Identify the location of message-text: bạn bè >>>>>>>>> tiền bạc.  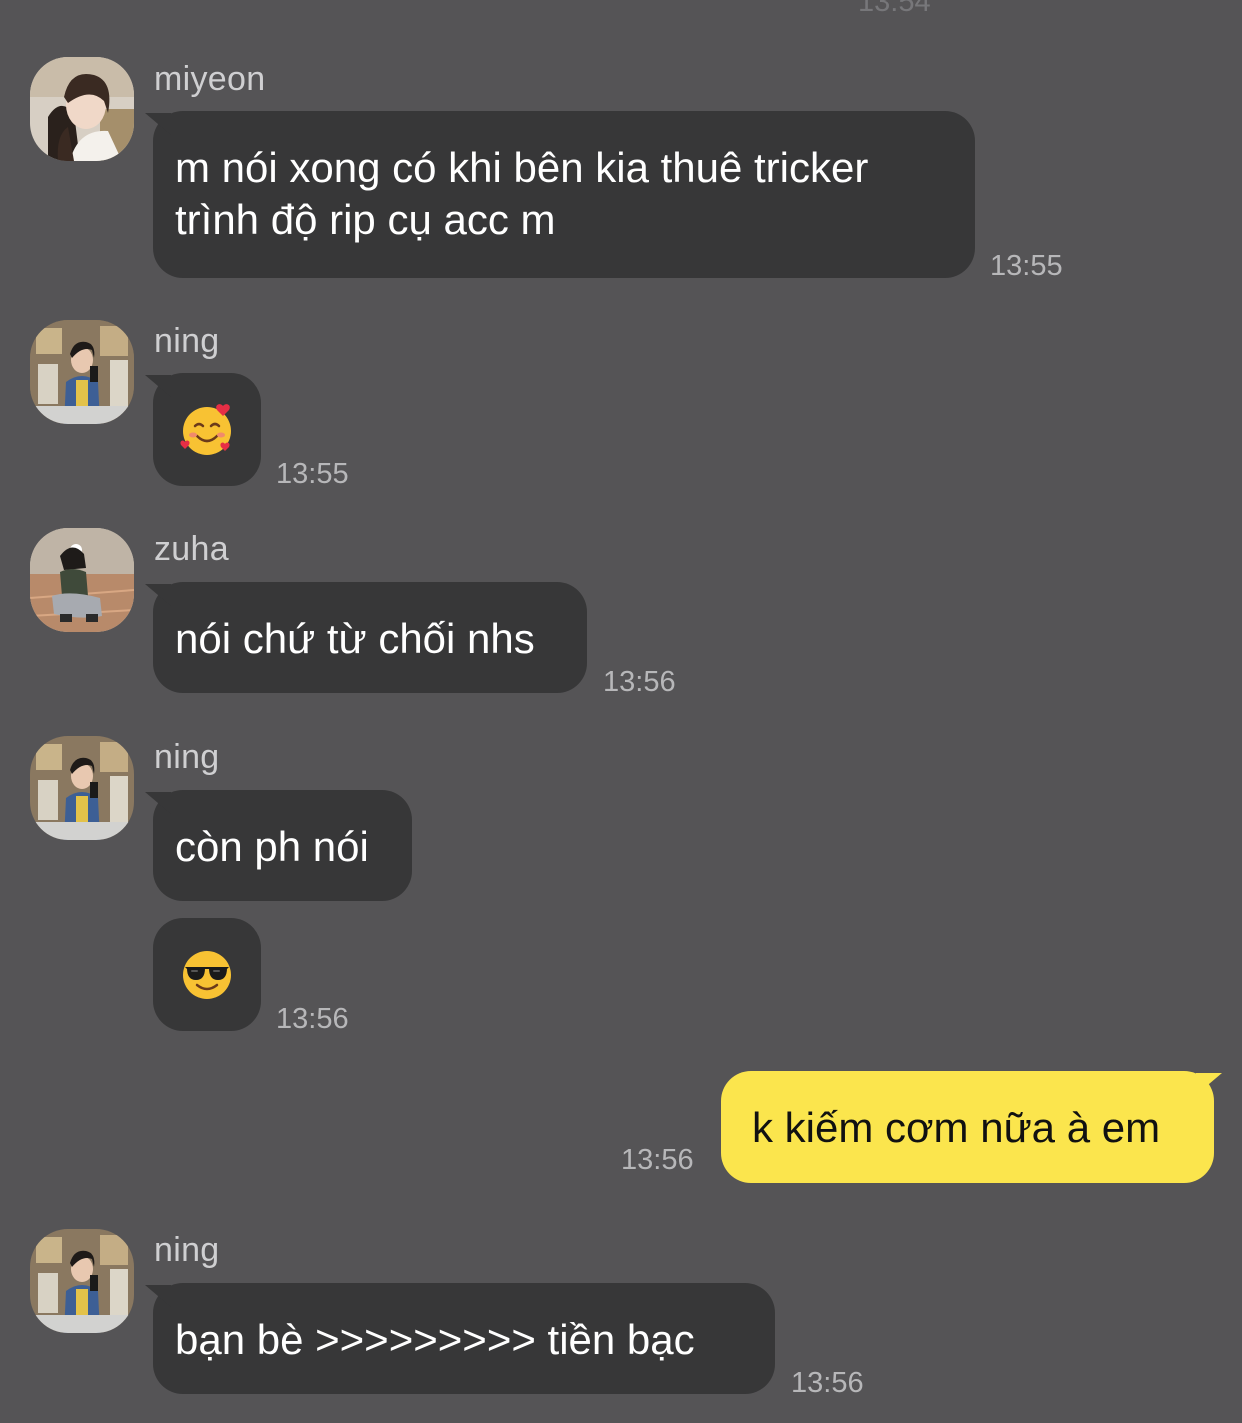
(435, 1339).